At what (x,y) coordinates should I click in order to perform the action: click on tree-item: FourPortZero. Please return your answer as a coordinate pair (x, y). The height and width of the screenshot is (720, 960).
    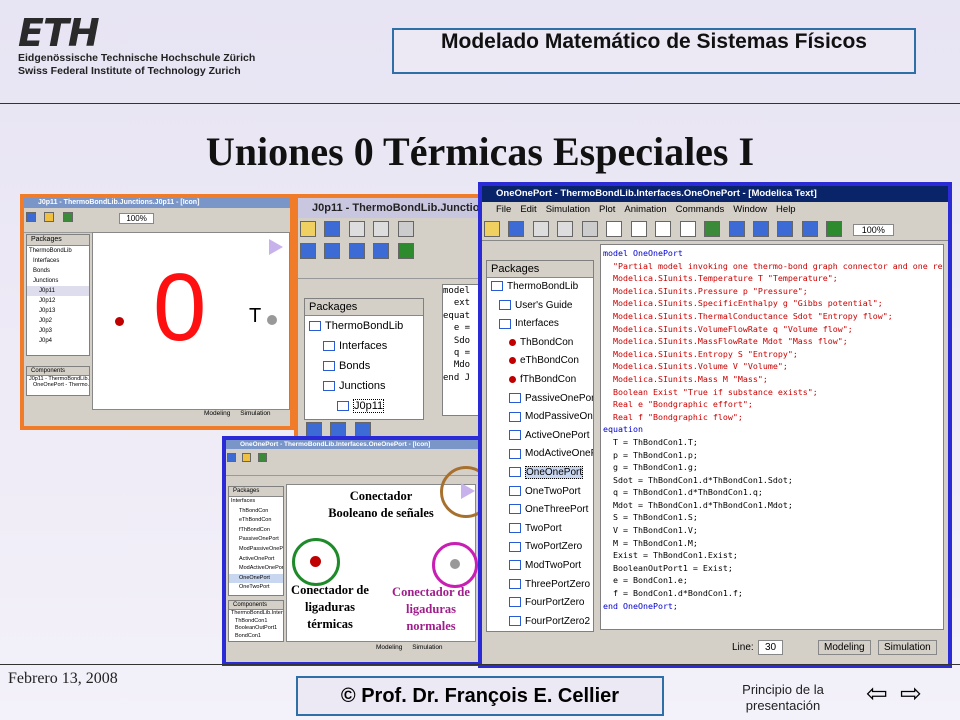
    Looking at the image, I should click on (540, 603).